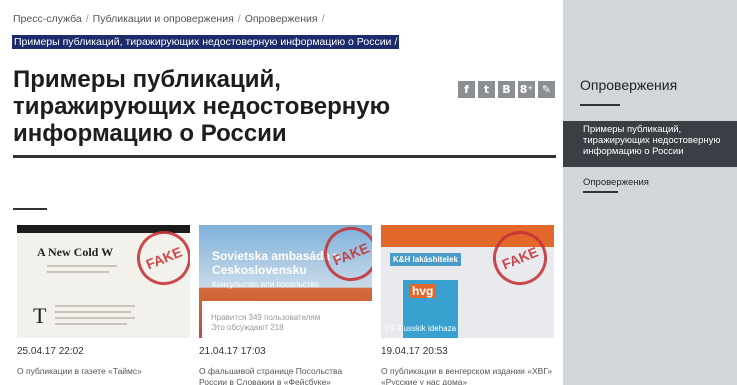  Describe the element at coordinates (103, 371) in the screenshot. I see `publication-caption: О публикации в газете «Таймс»` at that location.